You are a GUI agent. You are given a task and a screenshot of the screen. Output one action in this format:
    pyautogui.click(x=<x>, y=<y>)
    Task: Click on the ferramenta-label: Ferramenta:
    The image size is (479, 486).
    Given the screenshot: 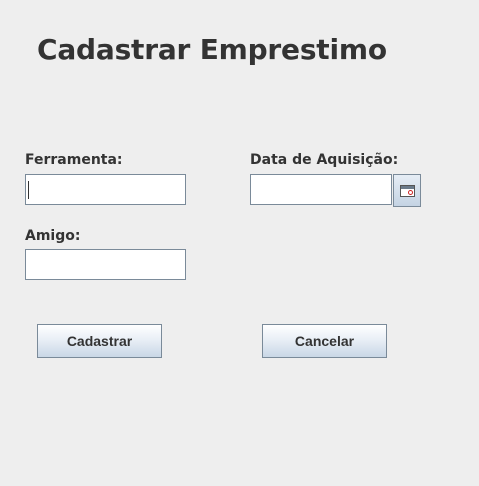 What is the action you would take?
    pyautogui.click(x=74, y=160)
    